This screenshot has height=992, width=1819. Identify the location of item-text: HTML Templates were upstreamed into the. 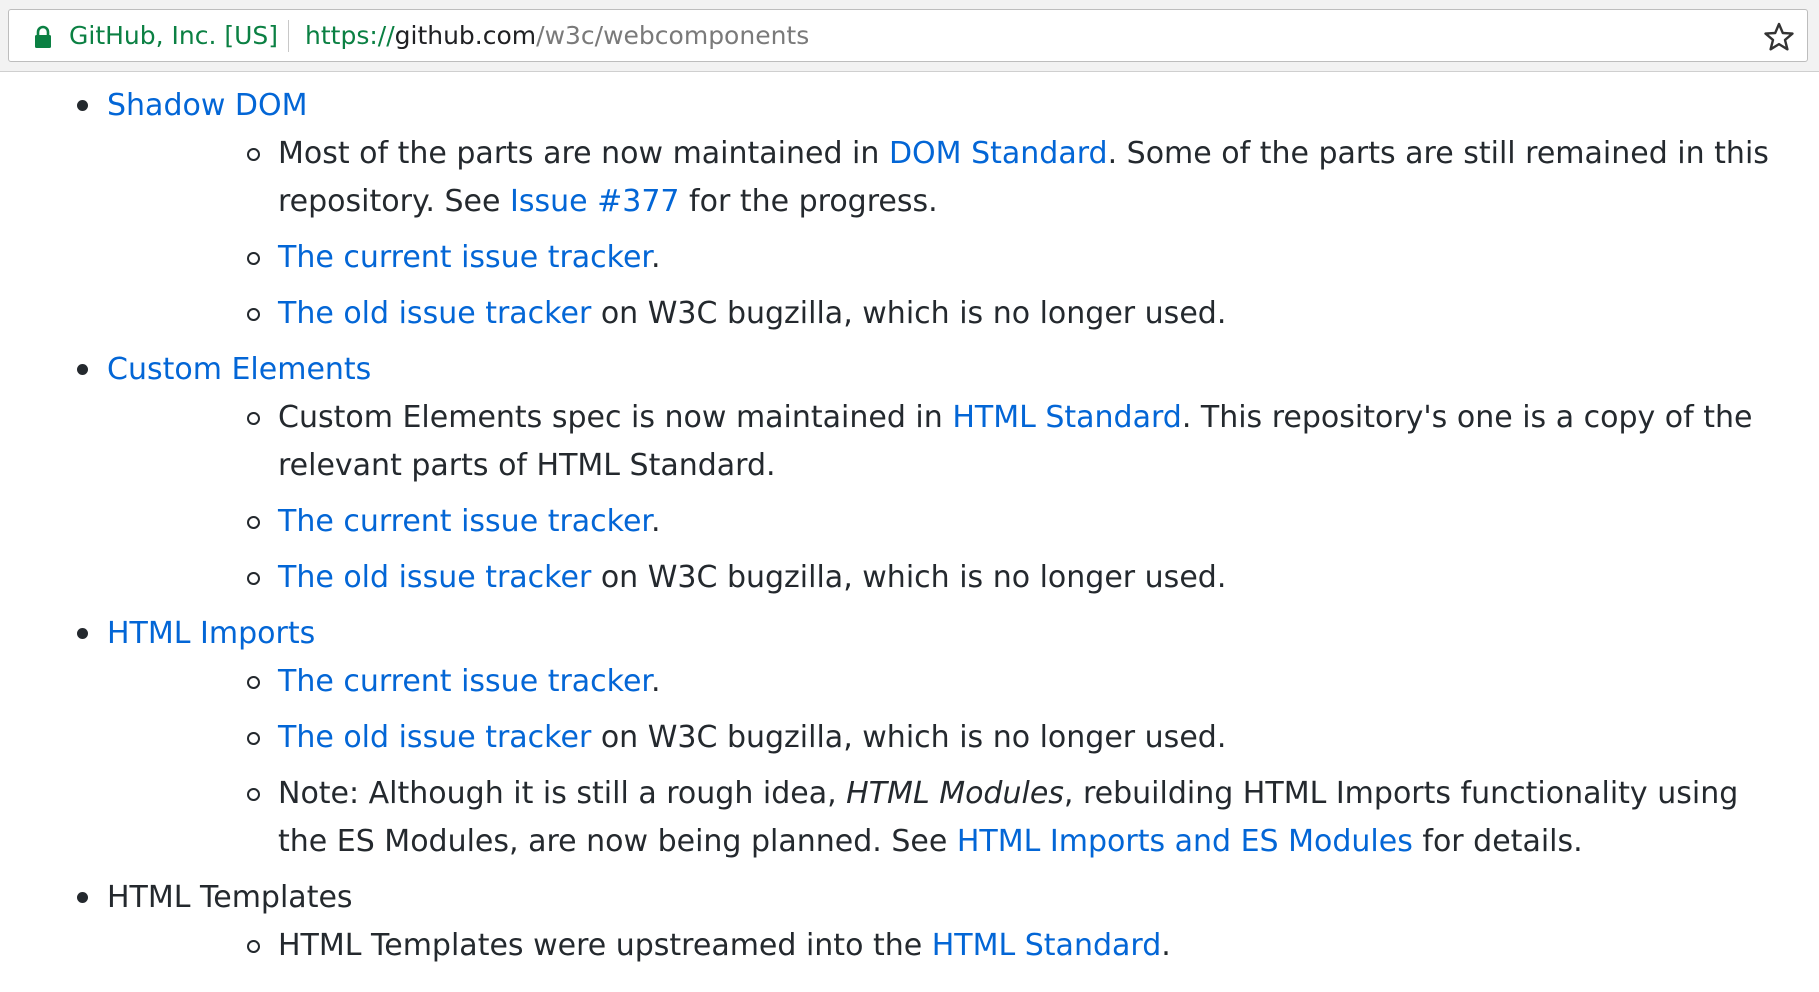
(605, 945).